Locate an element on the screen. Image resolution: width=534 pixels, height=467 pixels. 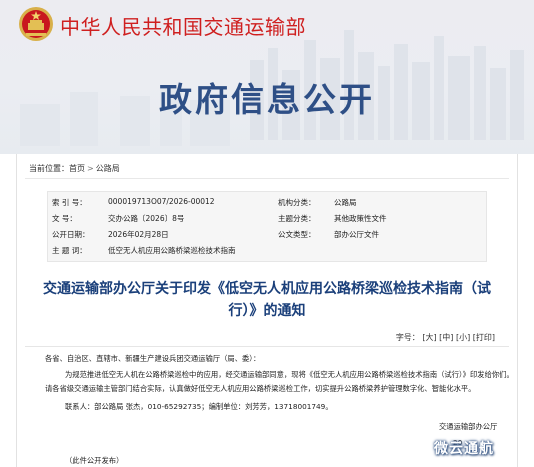
document-title-line: 交通运输部办公厅关于印发《低空无人机应用公路桥梁巡检技术指南（试 is located at coordinates (267, 289).